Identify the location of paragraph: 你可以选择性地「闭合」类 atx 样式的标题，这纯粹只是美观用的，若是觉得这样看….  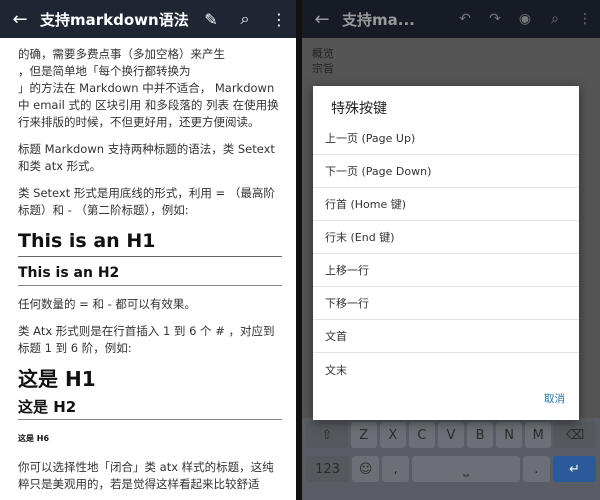
(146, 475).